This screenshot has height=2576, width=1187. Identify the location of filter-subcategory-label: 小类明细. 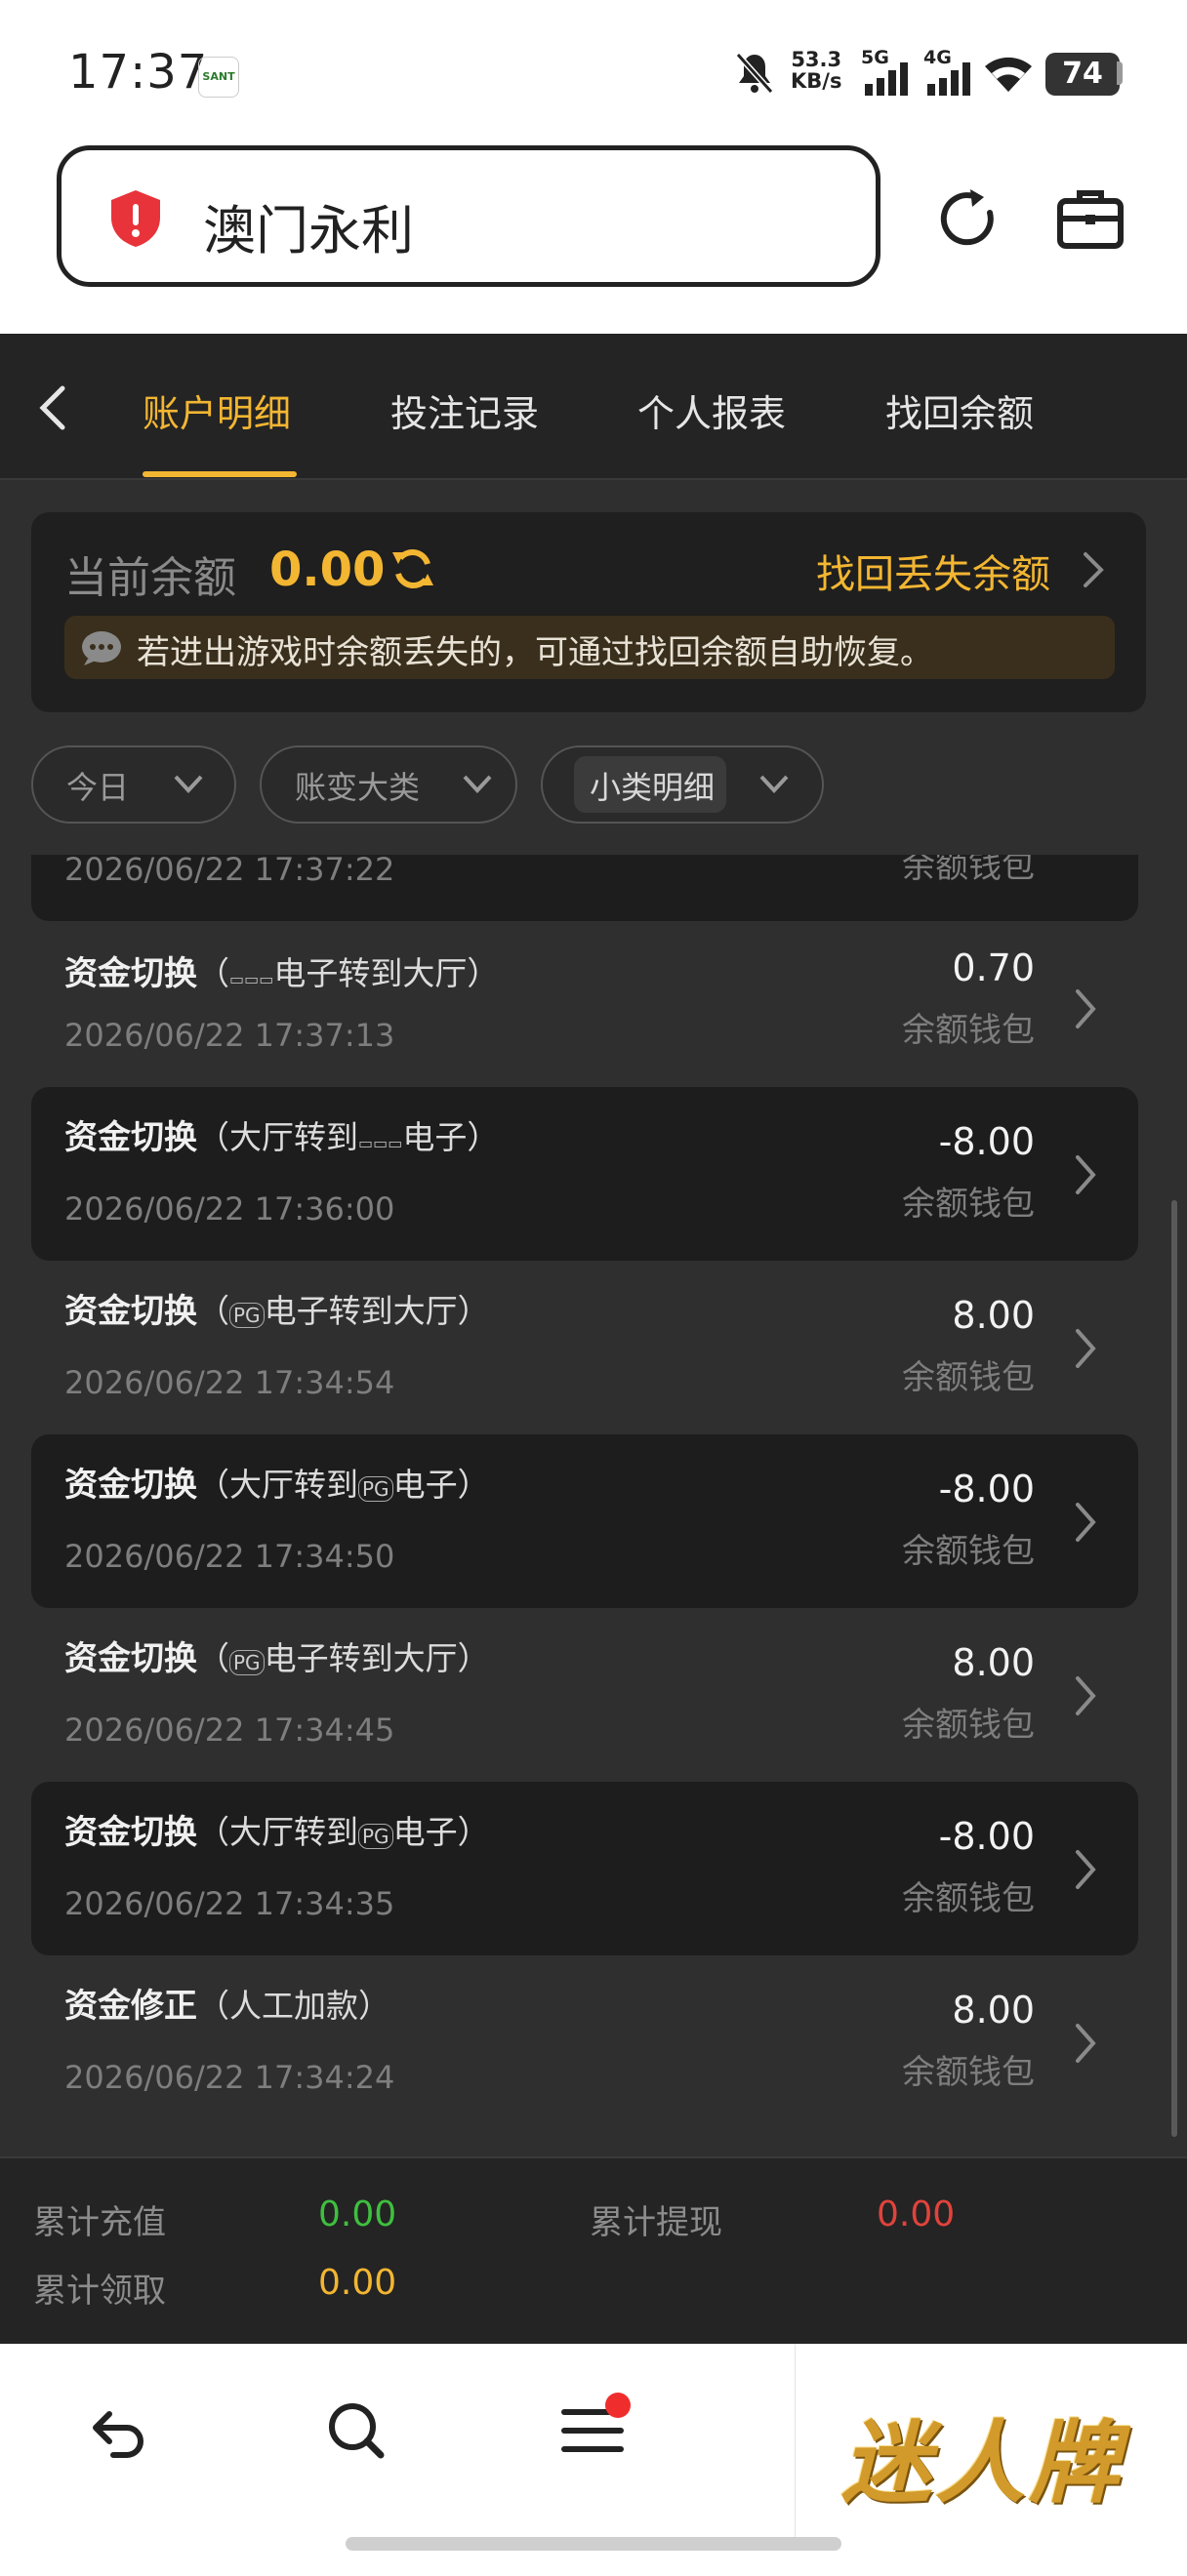
(653, 787).